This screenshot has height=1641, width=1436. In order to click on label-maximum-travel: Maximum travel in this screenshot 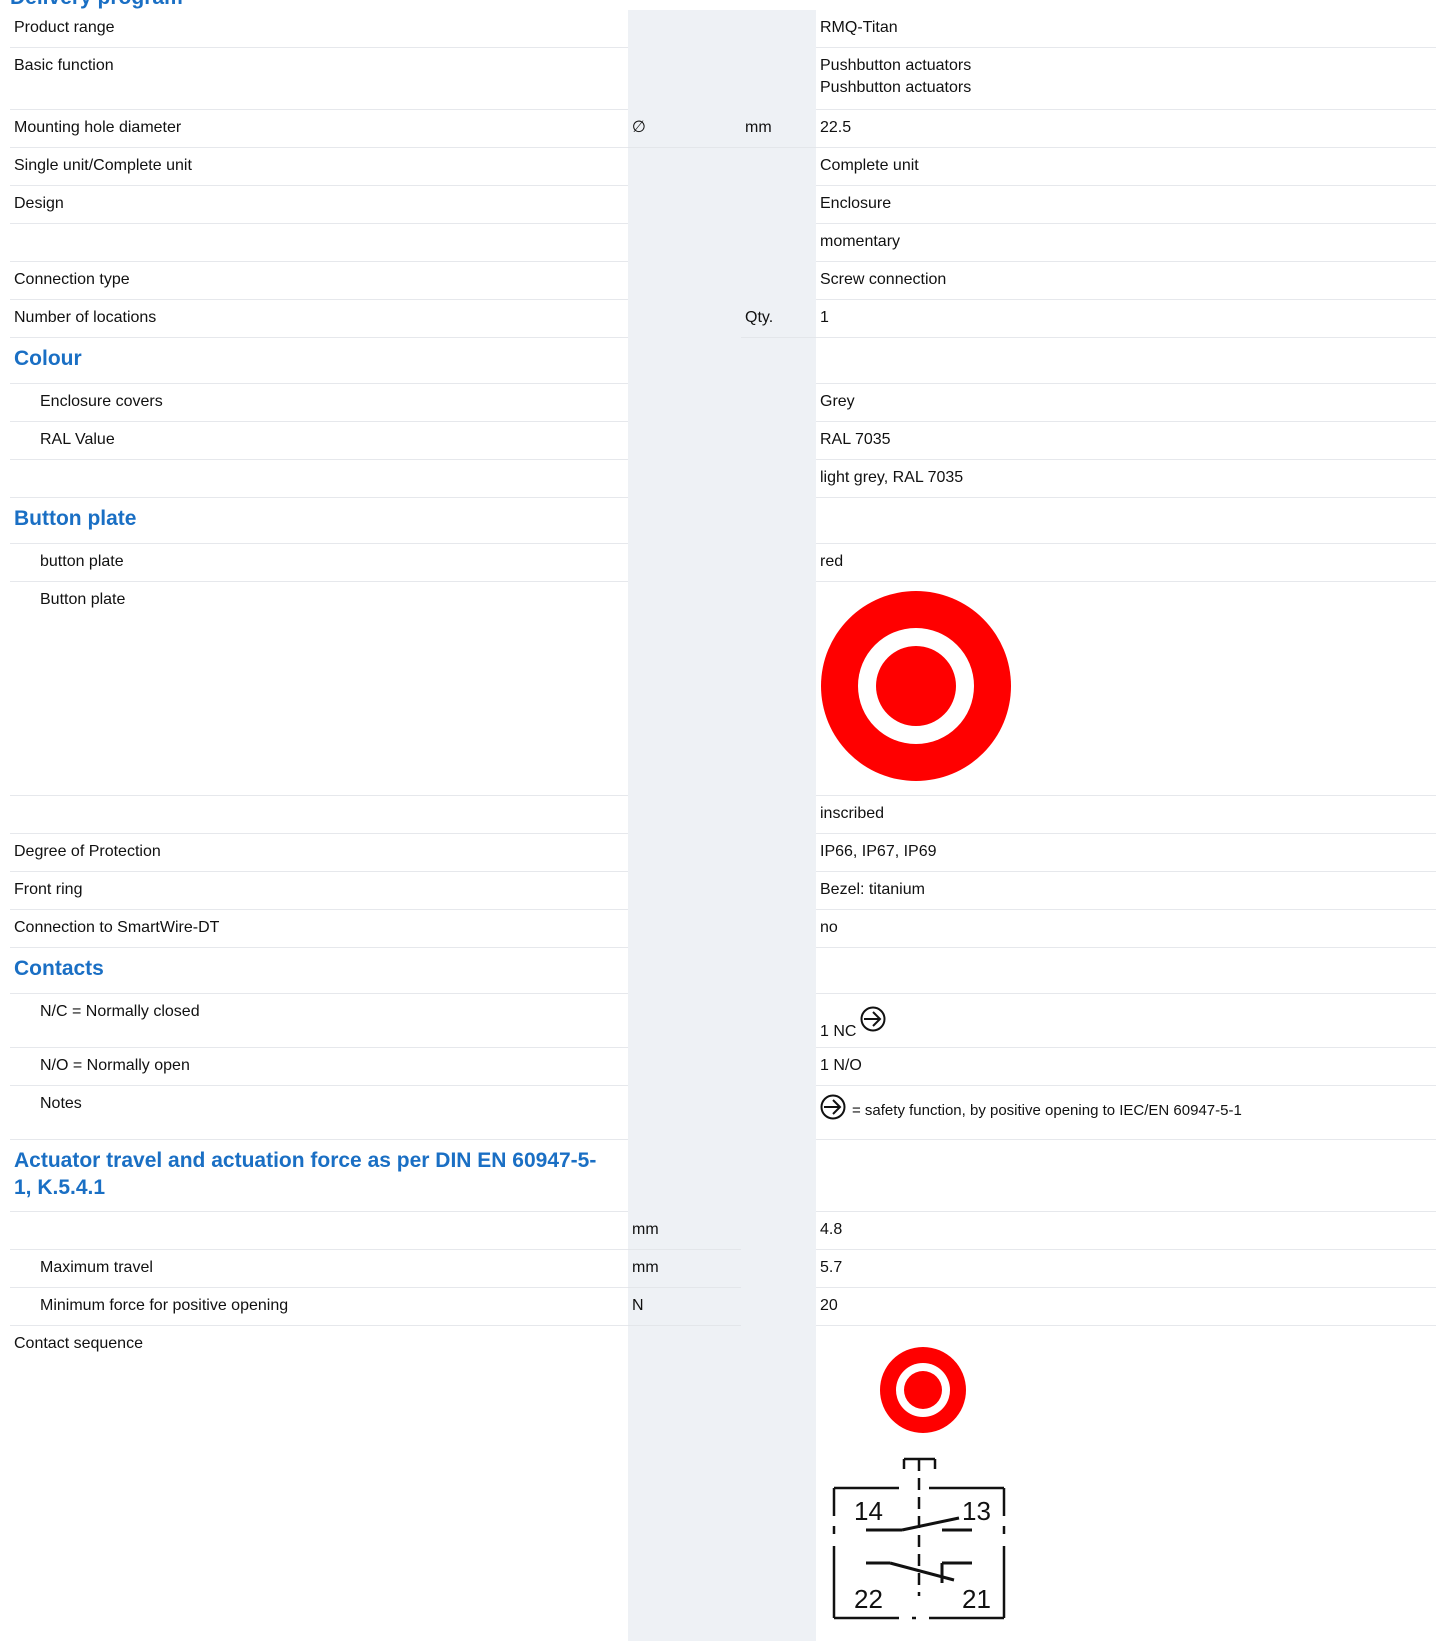, I will do `click(319, 1269)`.